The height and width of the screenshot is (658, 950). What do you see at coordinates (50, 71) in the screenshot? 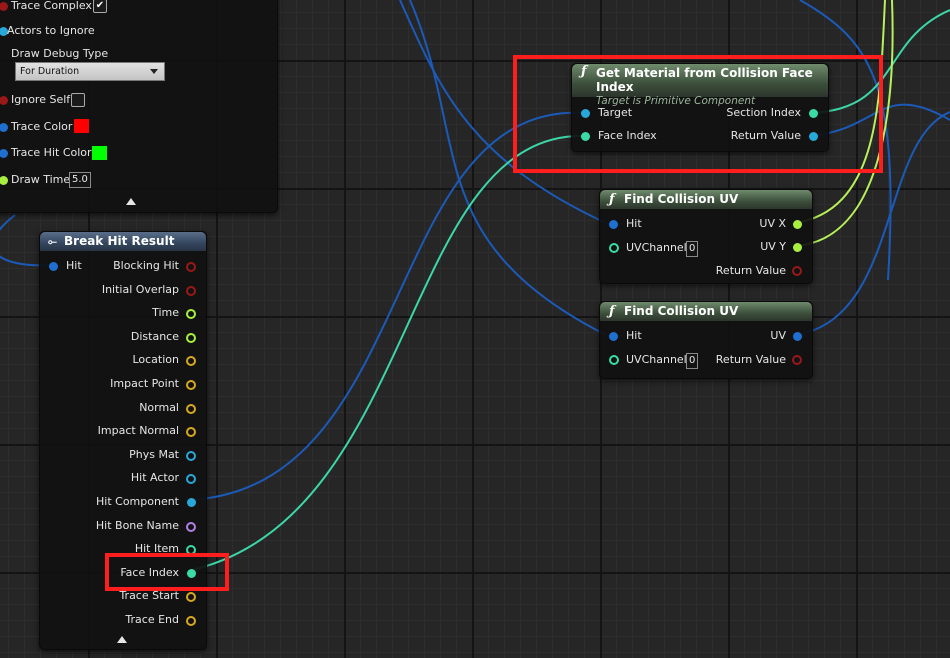
I see `draw-debug-type-value: For Duration` at bounding box center [50, 71].